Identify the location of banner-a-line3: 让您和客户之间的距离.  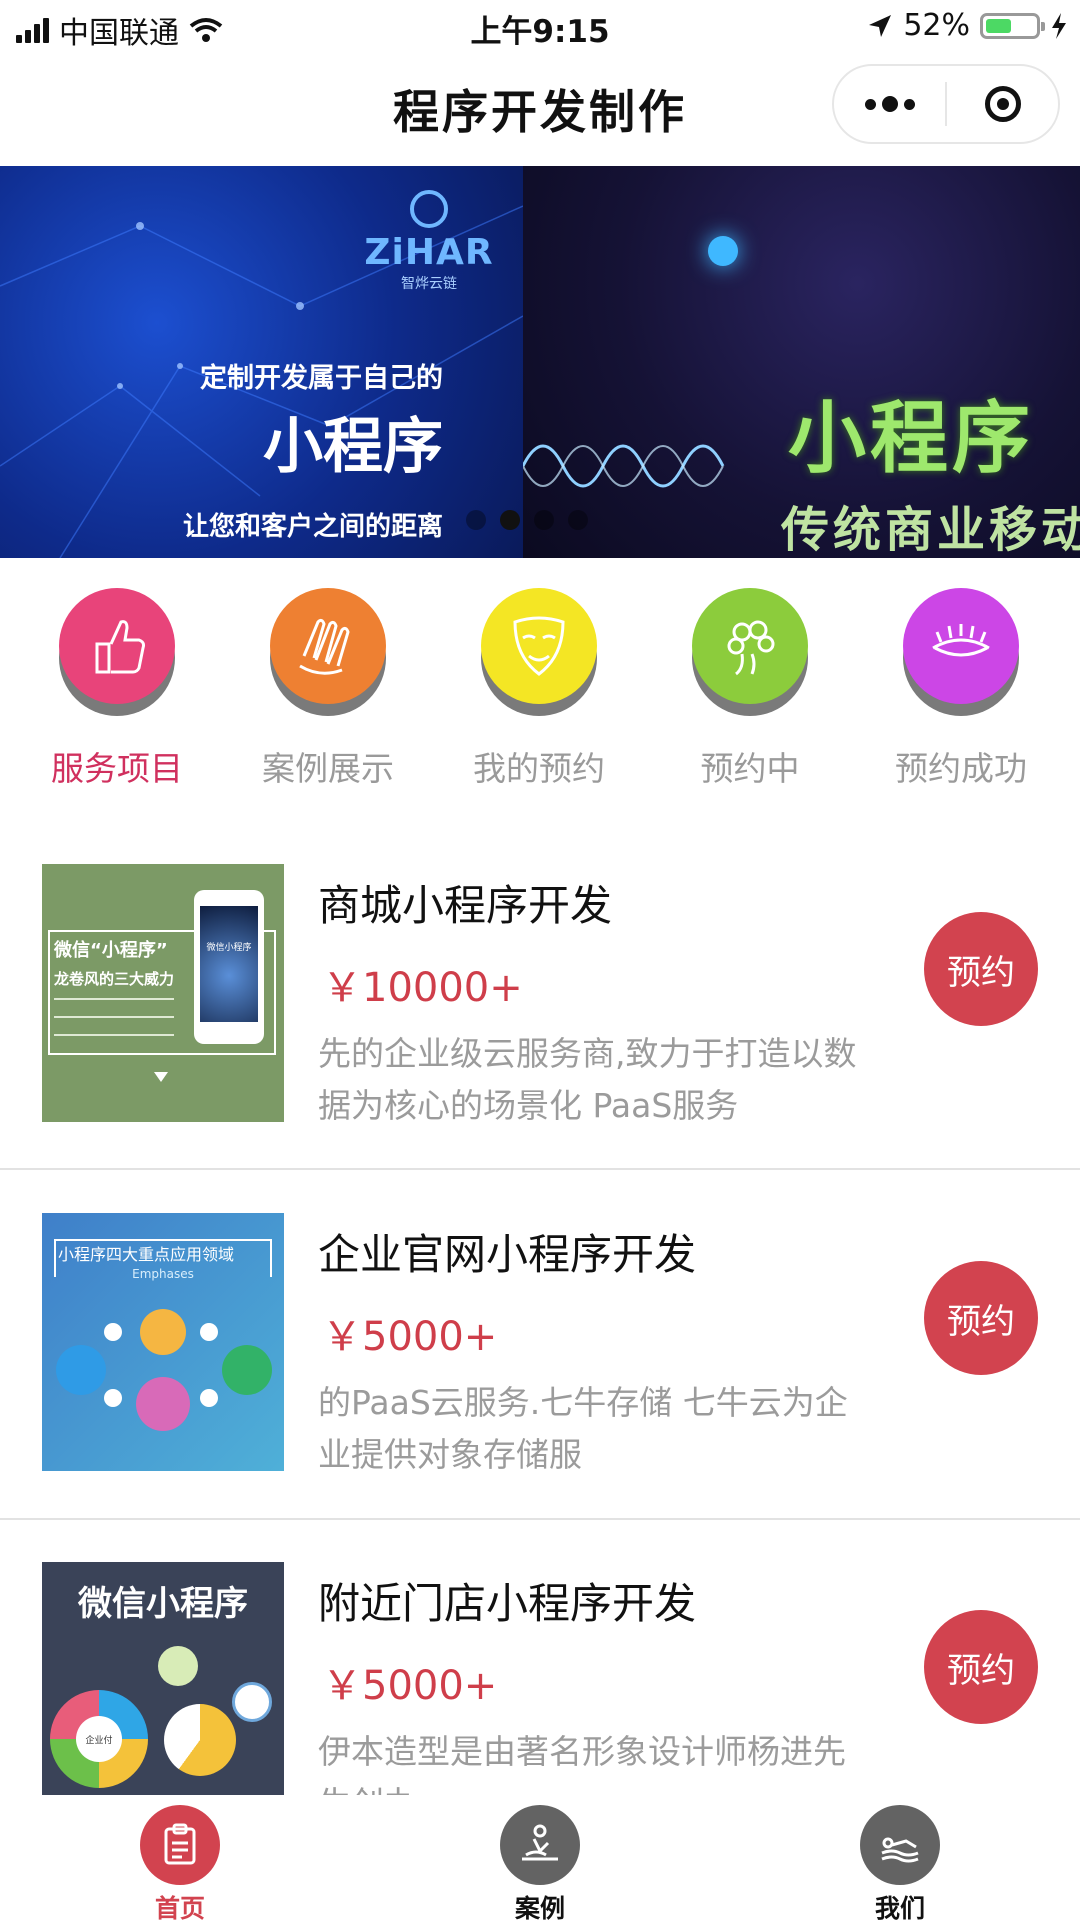
(312, 527).